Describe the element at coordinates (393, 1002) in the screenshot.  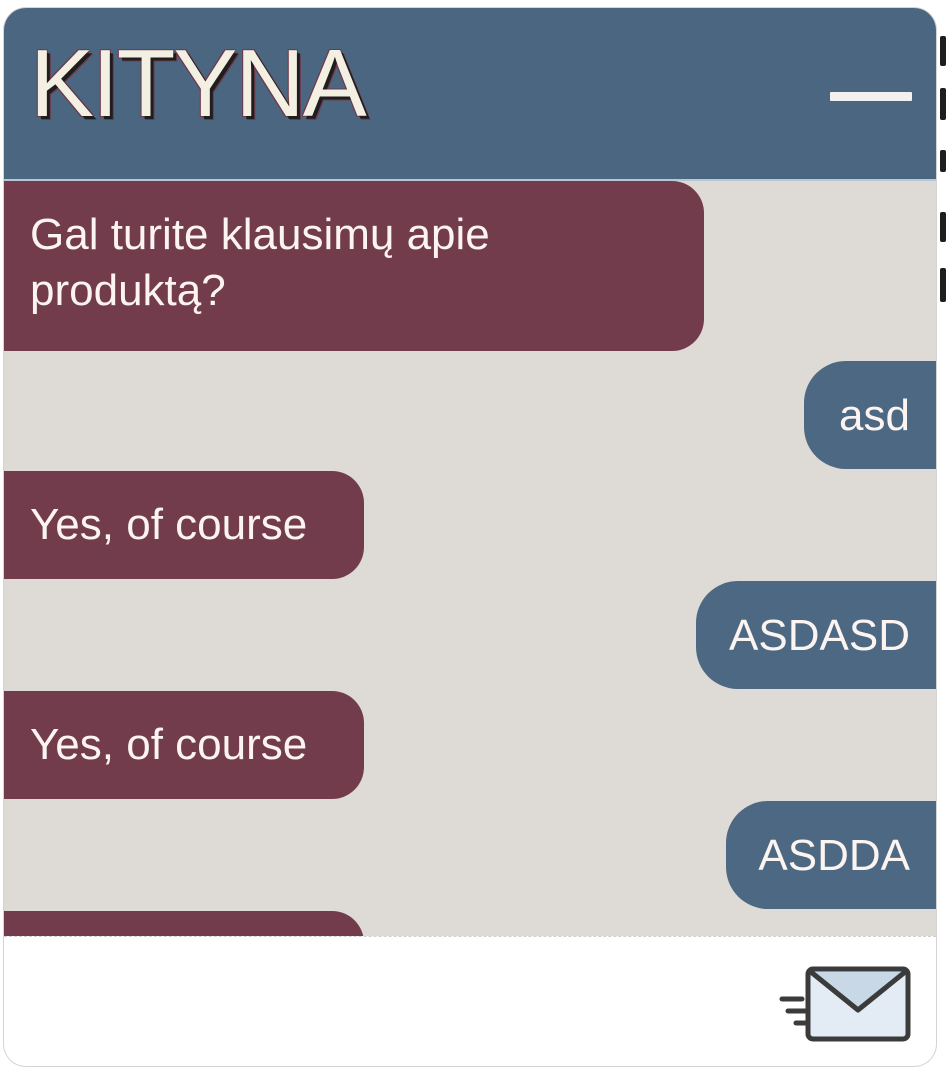
I see `message-input` at that location.